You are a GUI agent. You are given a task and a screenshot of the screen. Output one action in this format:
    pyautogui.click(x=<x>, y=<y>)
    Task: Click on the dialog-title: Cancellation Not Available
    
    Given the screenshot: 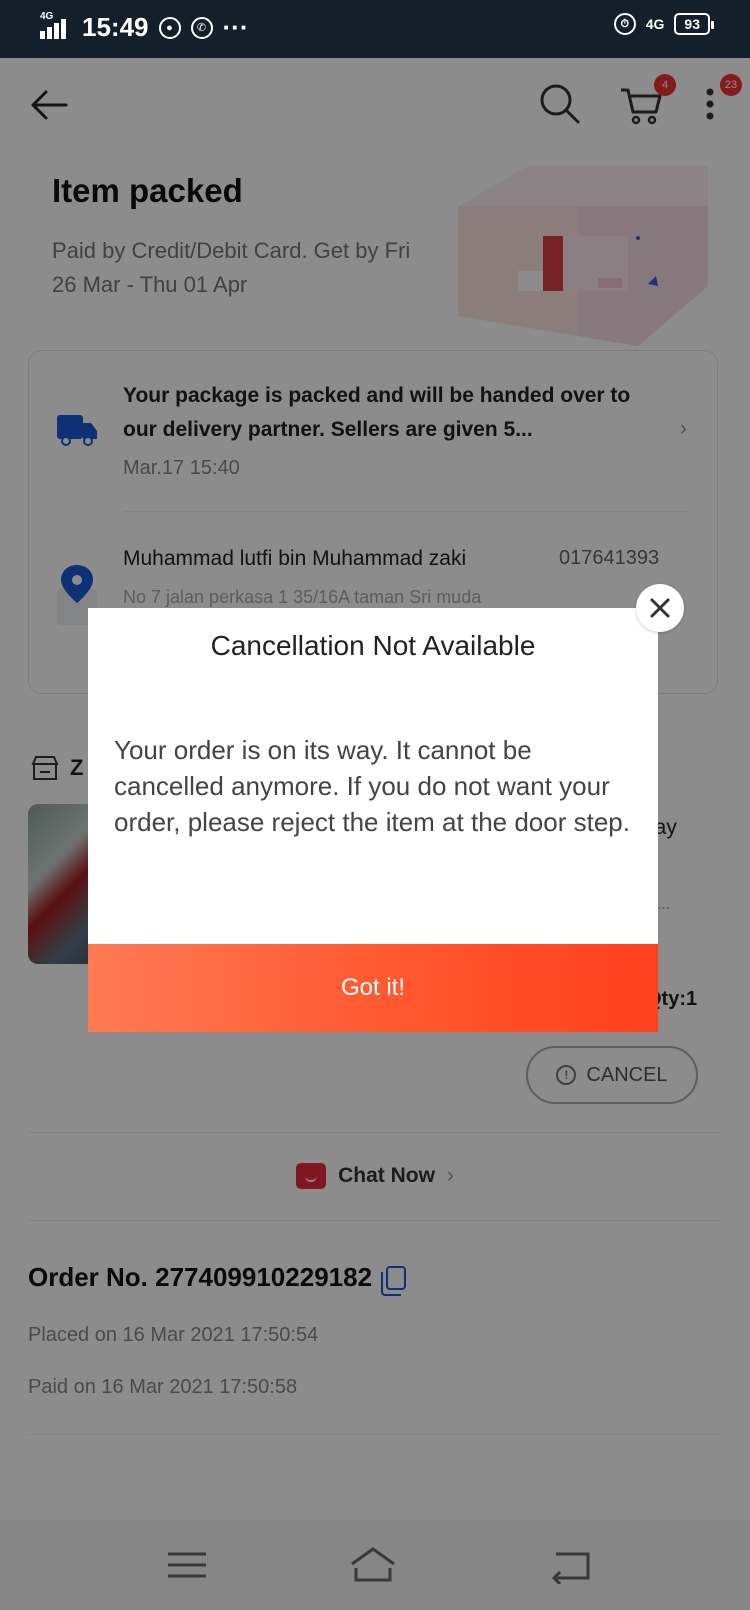 What is the action you would take?
    pyautogui.click(x=373, y=645)
    